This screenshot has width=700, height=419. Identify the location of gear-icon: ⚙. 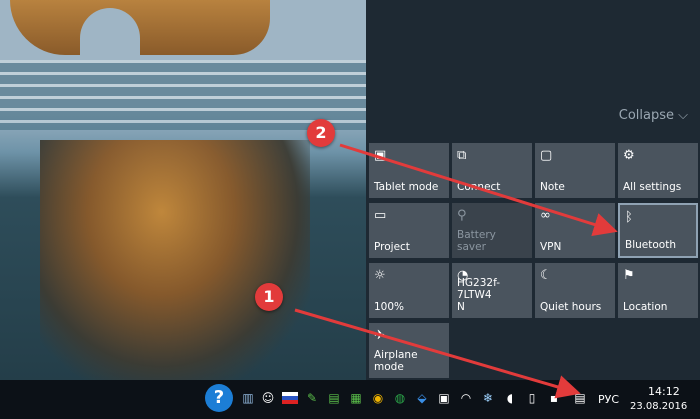
(629, 155).